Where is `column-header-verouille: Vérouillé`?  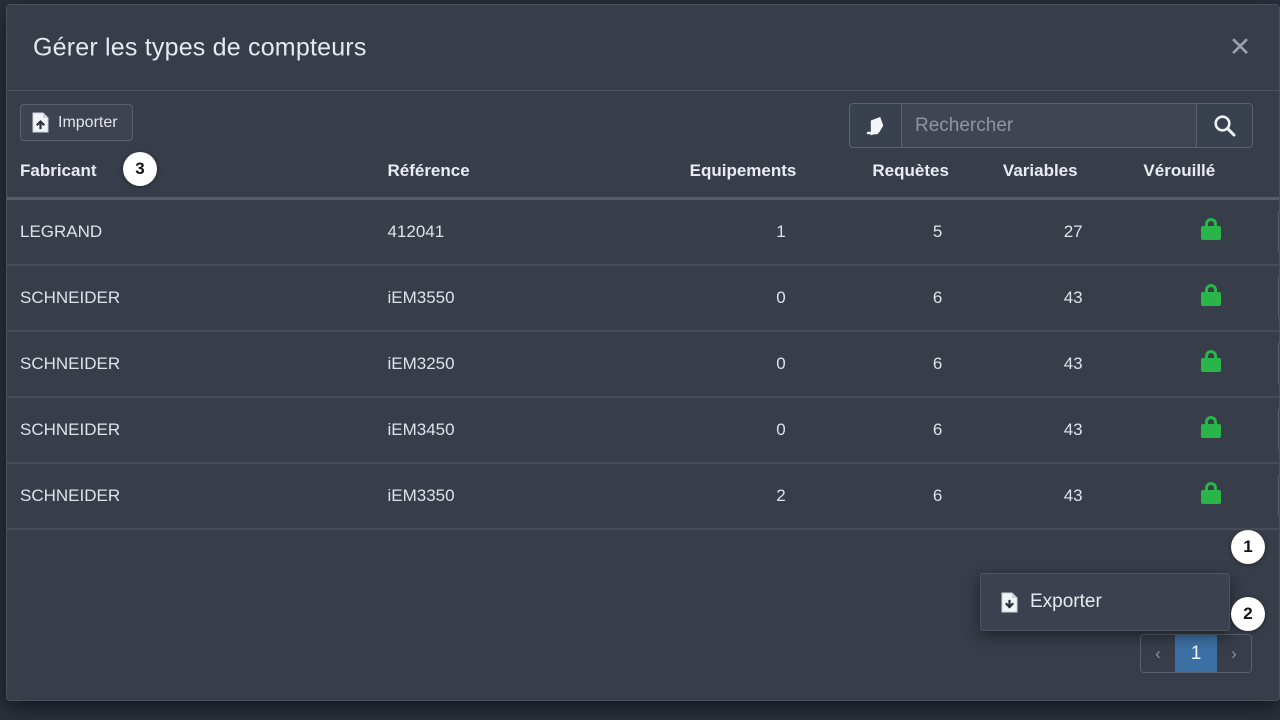
column-header-verouille: Vérouillé is located at coordinates (1210, 180).